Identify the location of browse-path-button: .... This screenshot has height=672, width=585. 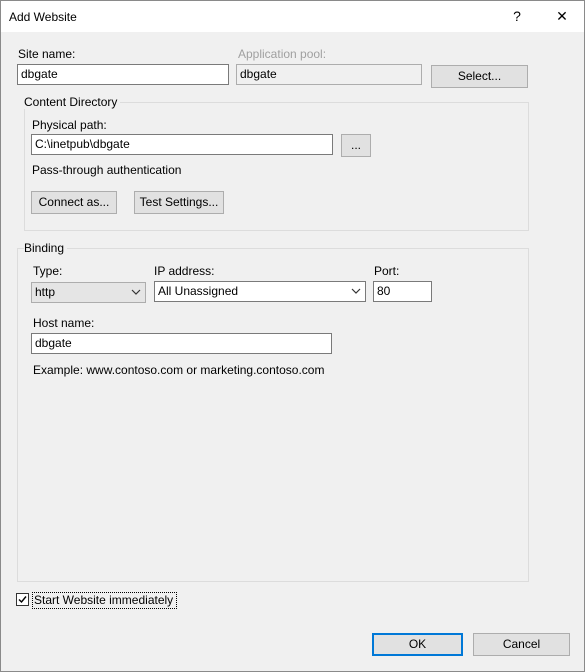
(356, 145).